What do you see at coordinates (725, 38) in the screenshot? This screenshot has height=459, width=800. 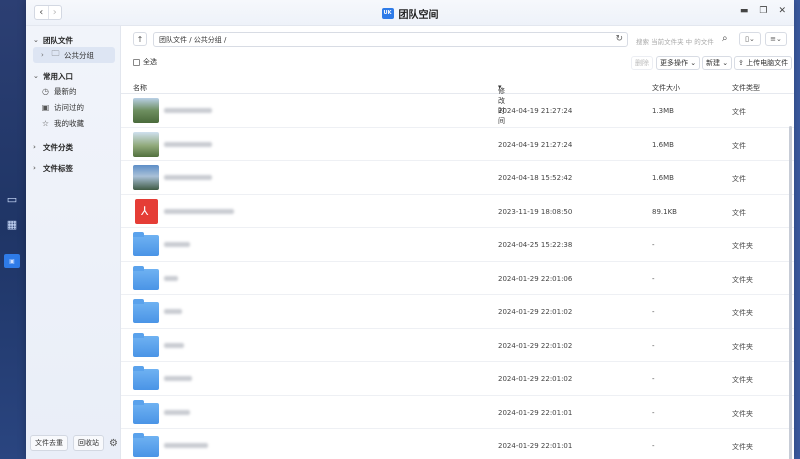 I see `search-icon: ⌕` at bounding box center [725, 38].